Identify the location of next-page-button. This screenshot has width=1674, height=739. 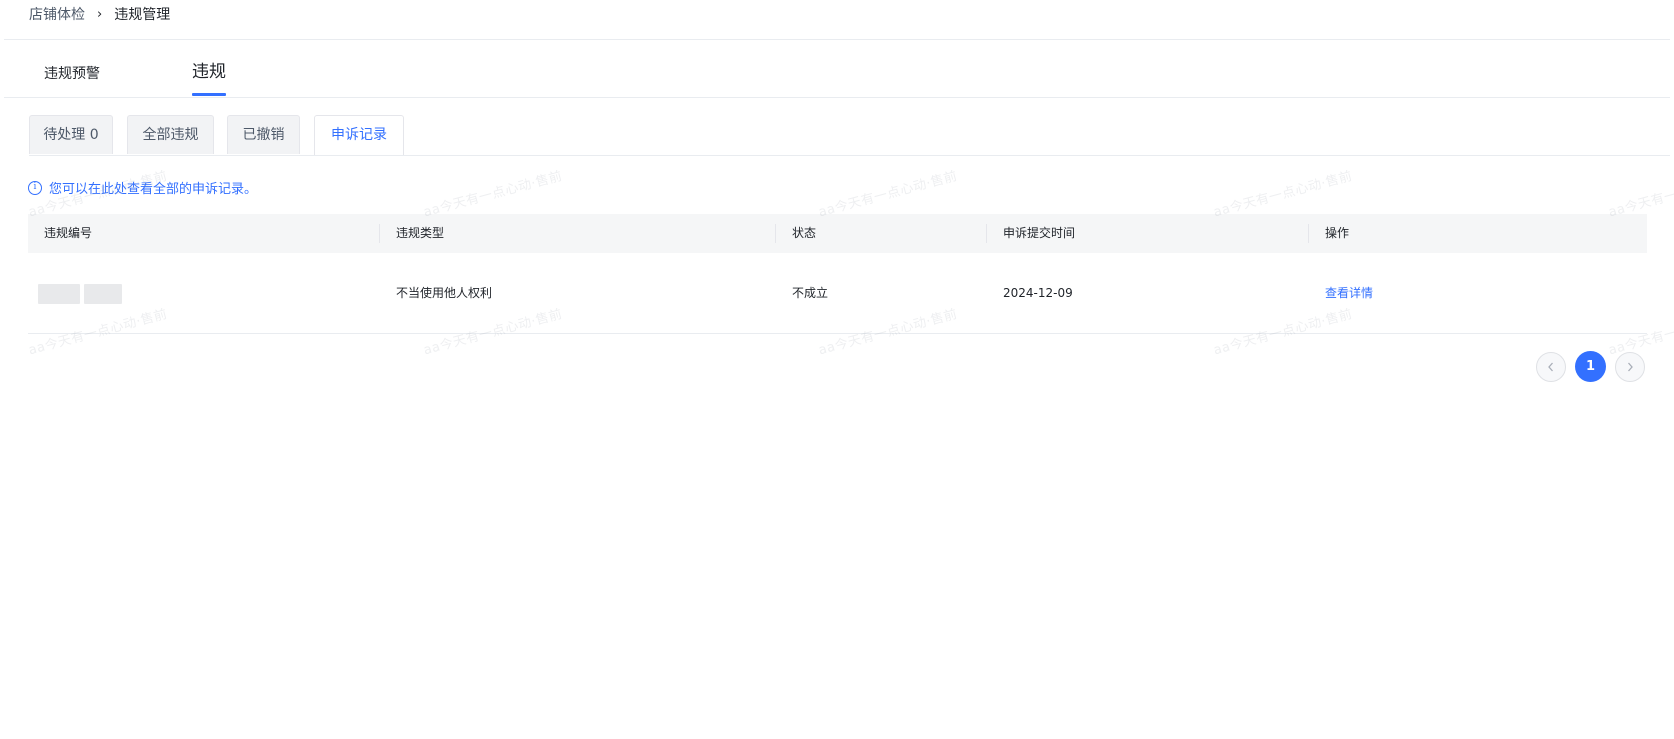
(1630, 366).